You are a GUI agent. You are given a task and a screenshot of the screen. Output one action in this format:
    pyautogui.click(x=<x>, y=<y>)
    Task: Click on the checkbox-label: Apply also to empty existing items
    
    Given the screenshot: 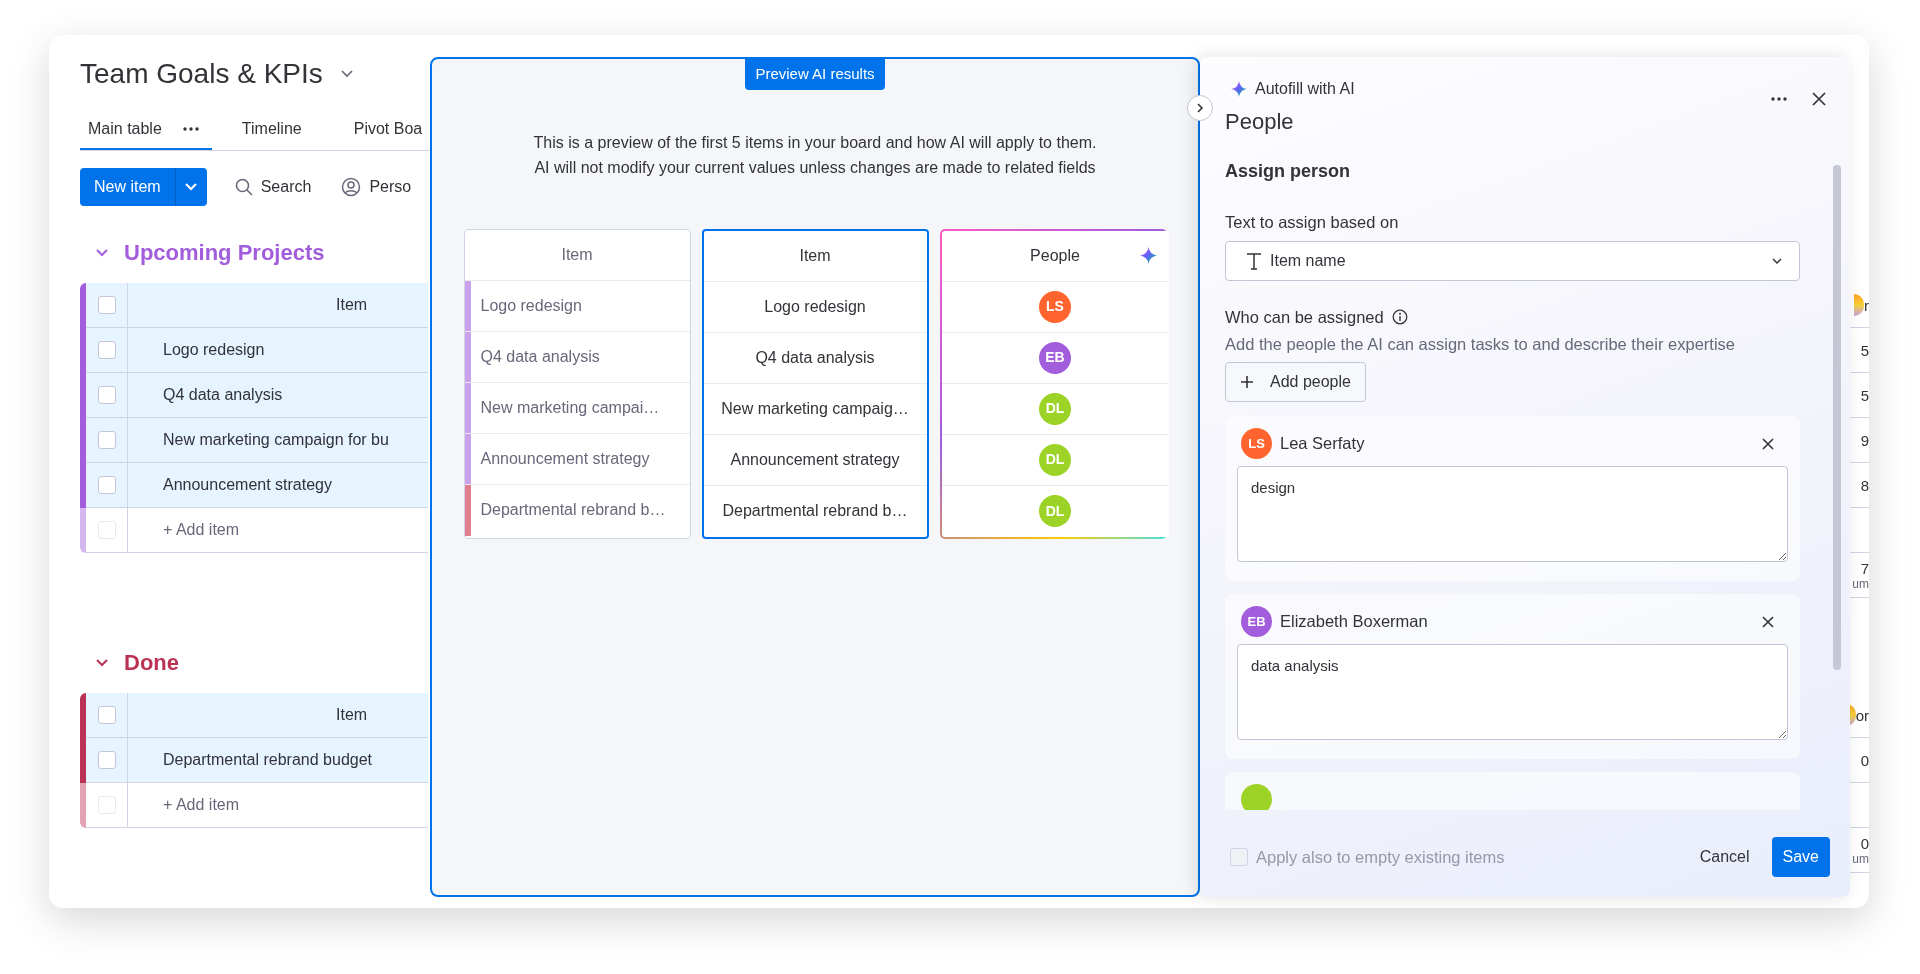 What is the action you would take?
    pyautogui.click(x=1380, y=857)
    